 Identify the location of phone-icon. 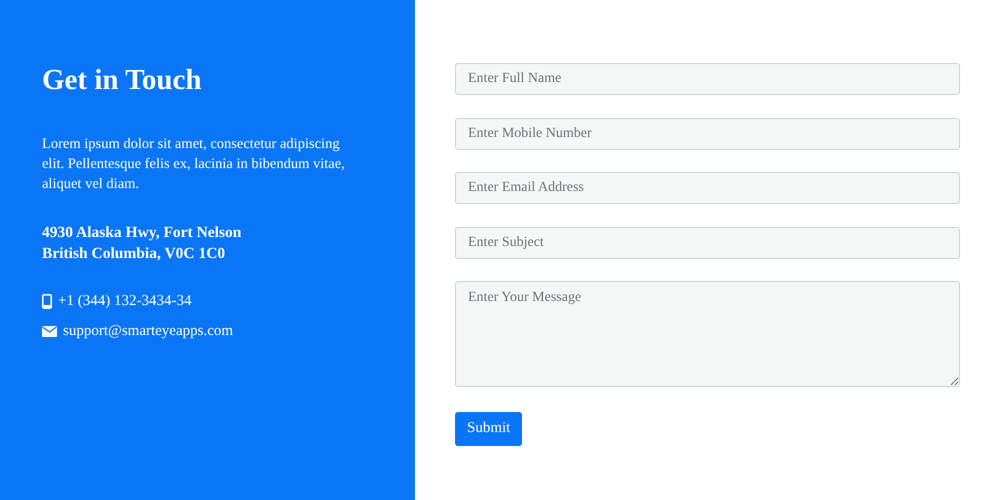
(47, 301).